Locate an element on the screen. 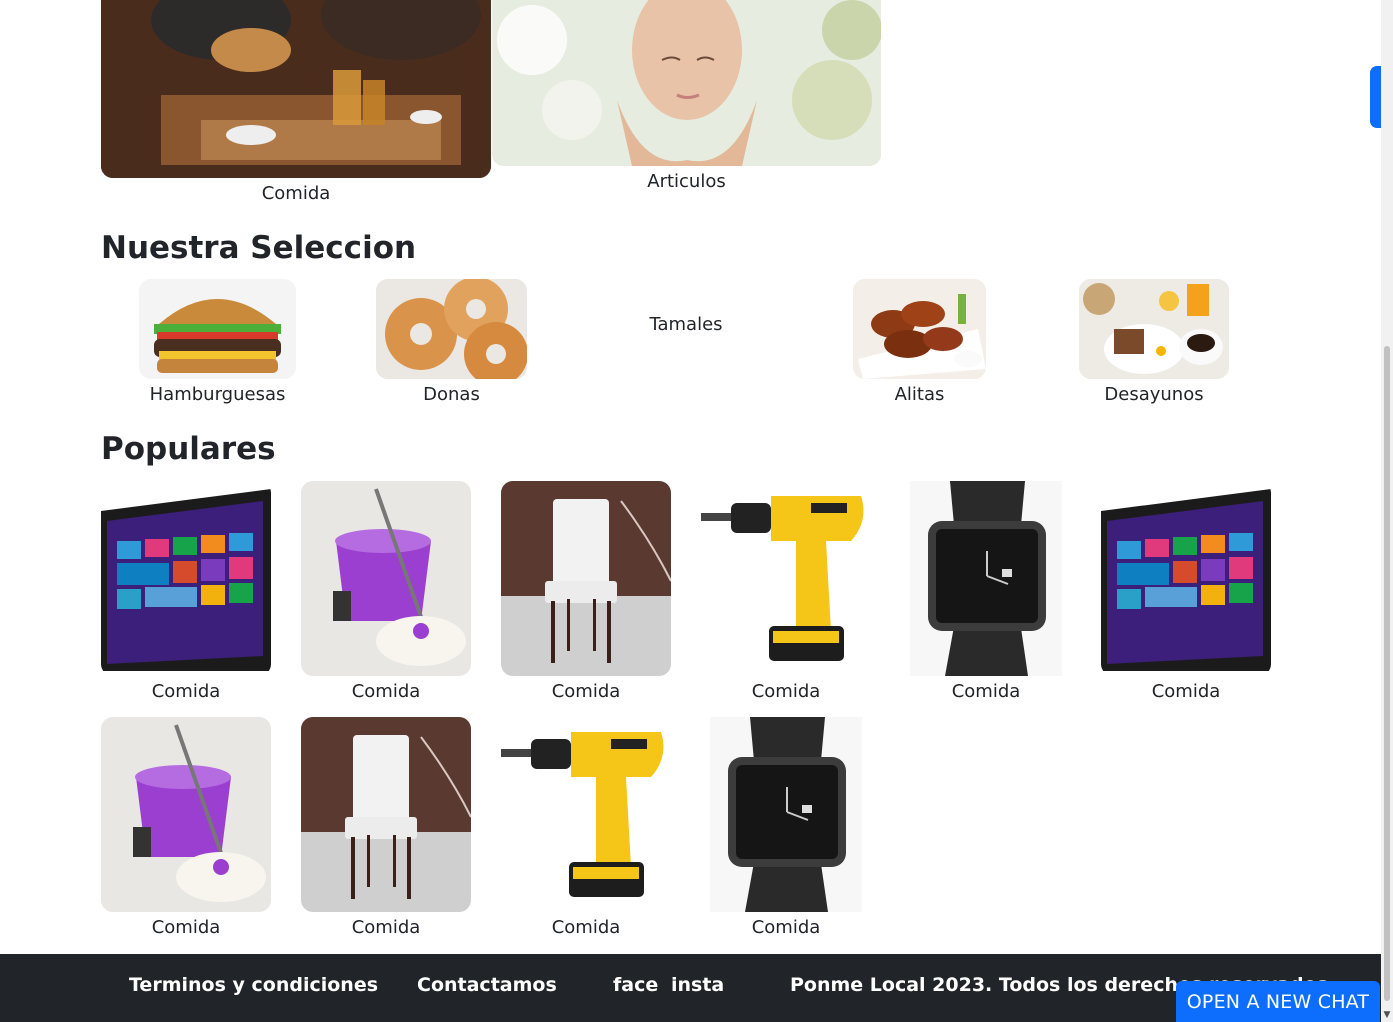 The image size is (1393, 1022). footer-link-face: face is located at coordinates (635, 985).